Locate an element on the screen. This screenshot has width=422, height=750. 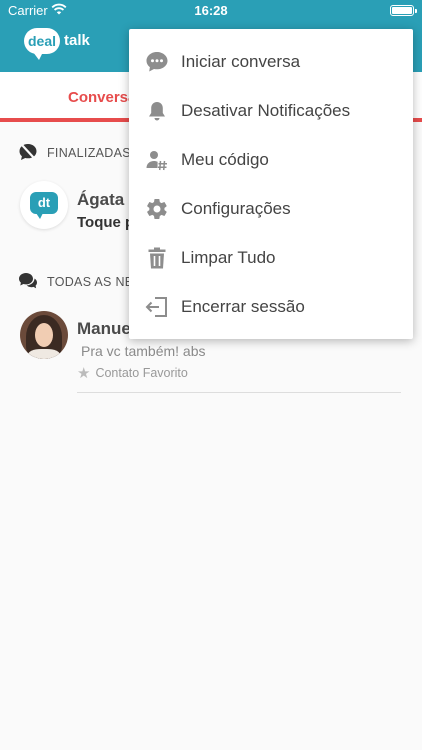
chat-bubble-icon is located at coordinates (157, 62).